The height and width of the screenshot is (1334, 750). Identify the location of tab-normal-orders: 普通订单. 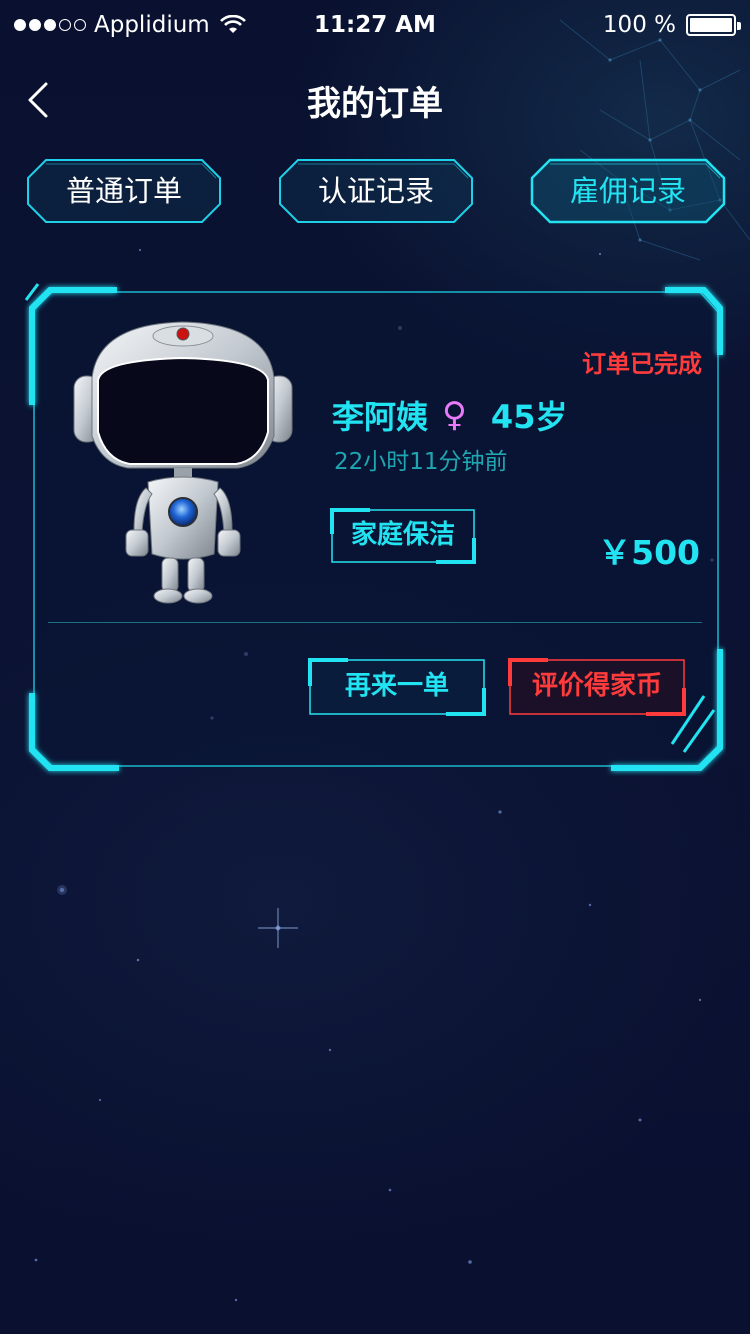
(124, 191).